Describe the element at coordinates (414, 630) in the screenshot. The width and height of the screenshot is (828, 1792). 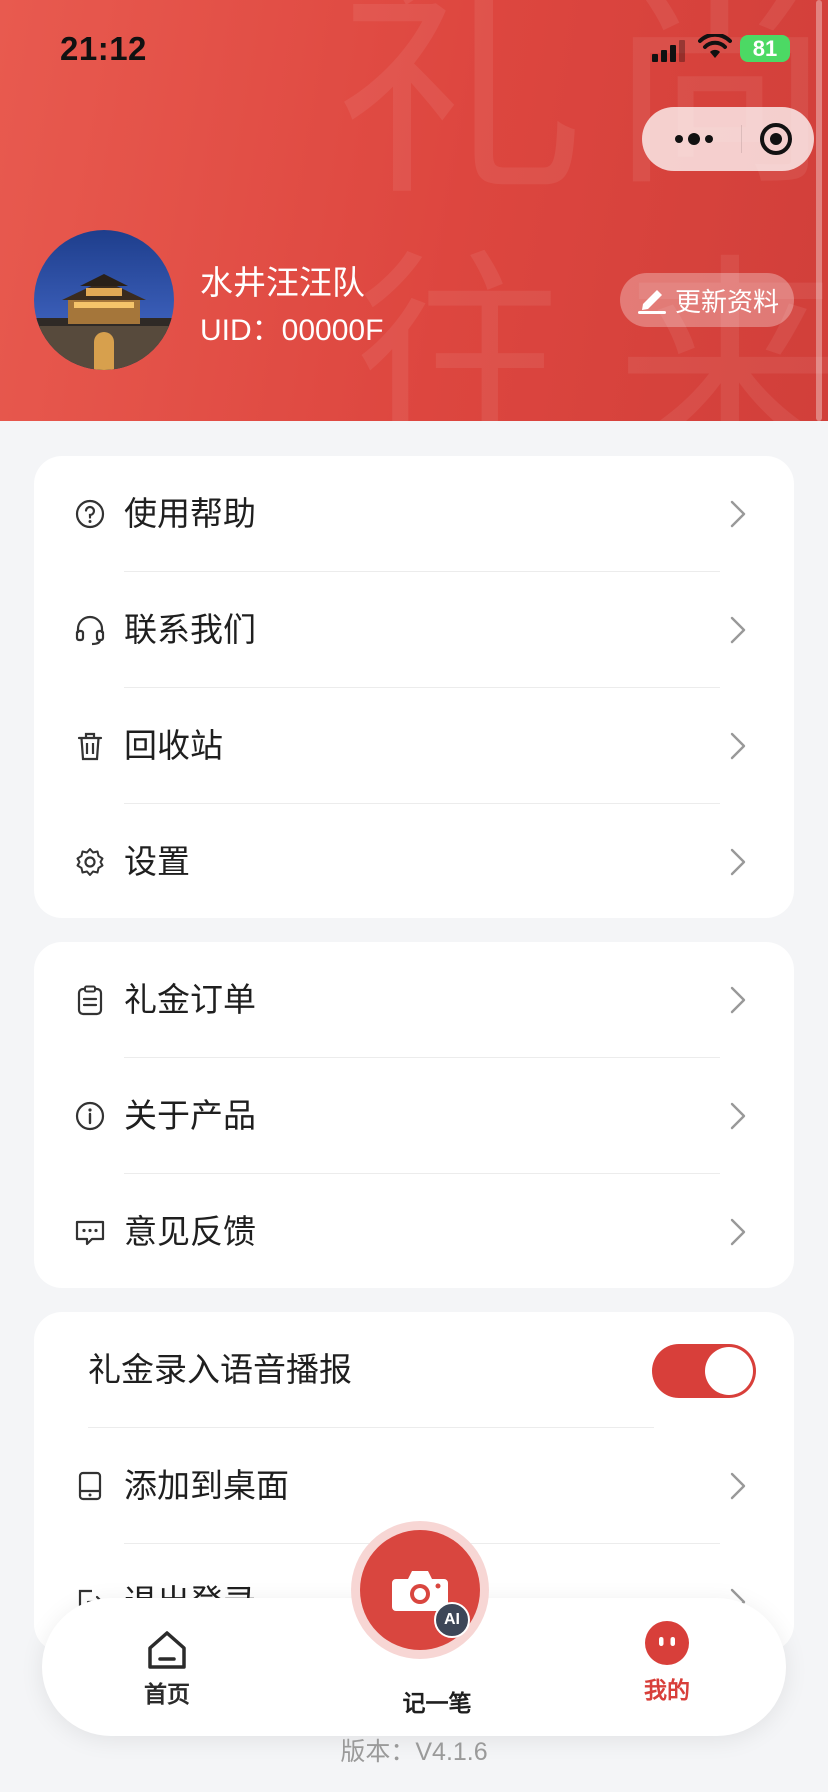
I see `menu-item-contact: 联系我们` at that location.